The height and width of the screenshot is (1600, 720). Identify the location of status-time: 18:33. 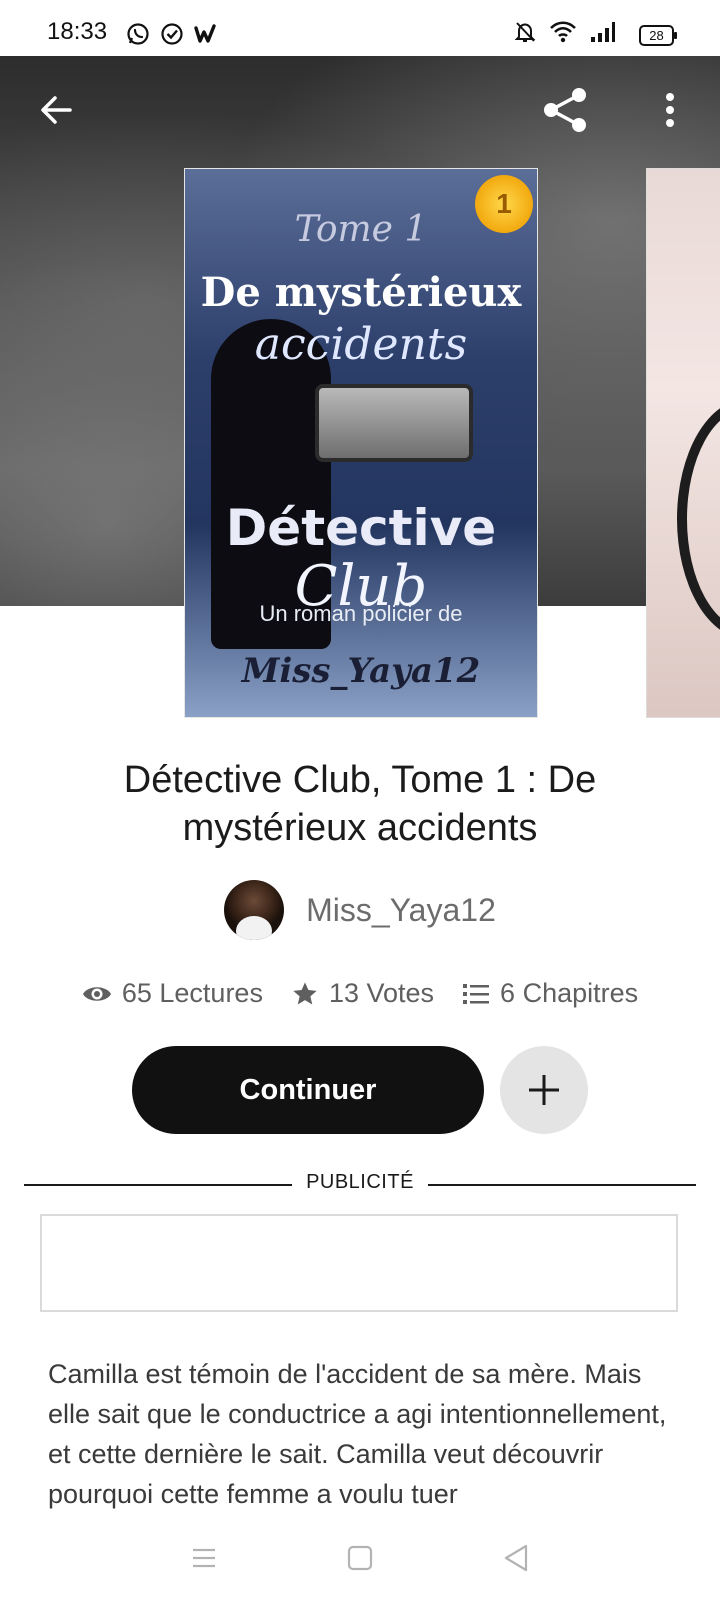
(77, 31).